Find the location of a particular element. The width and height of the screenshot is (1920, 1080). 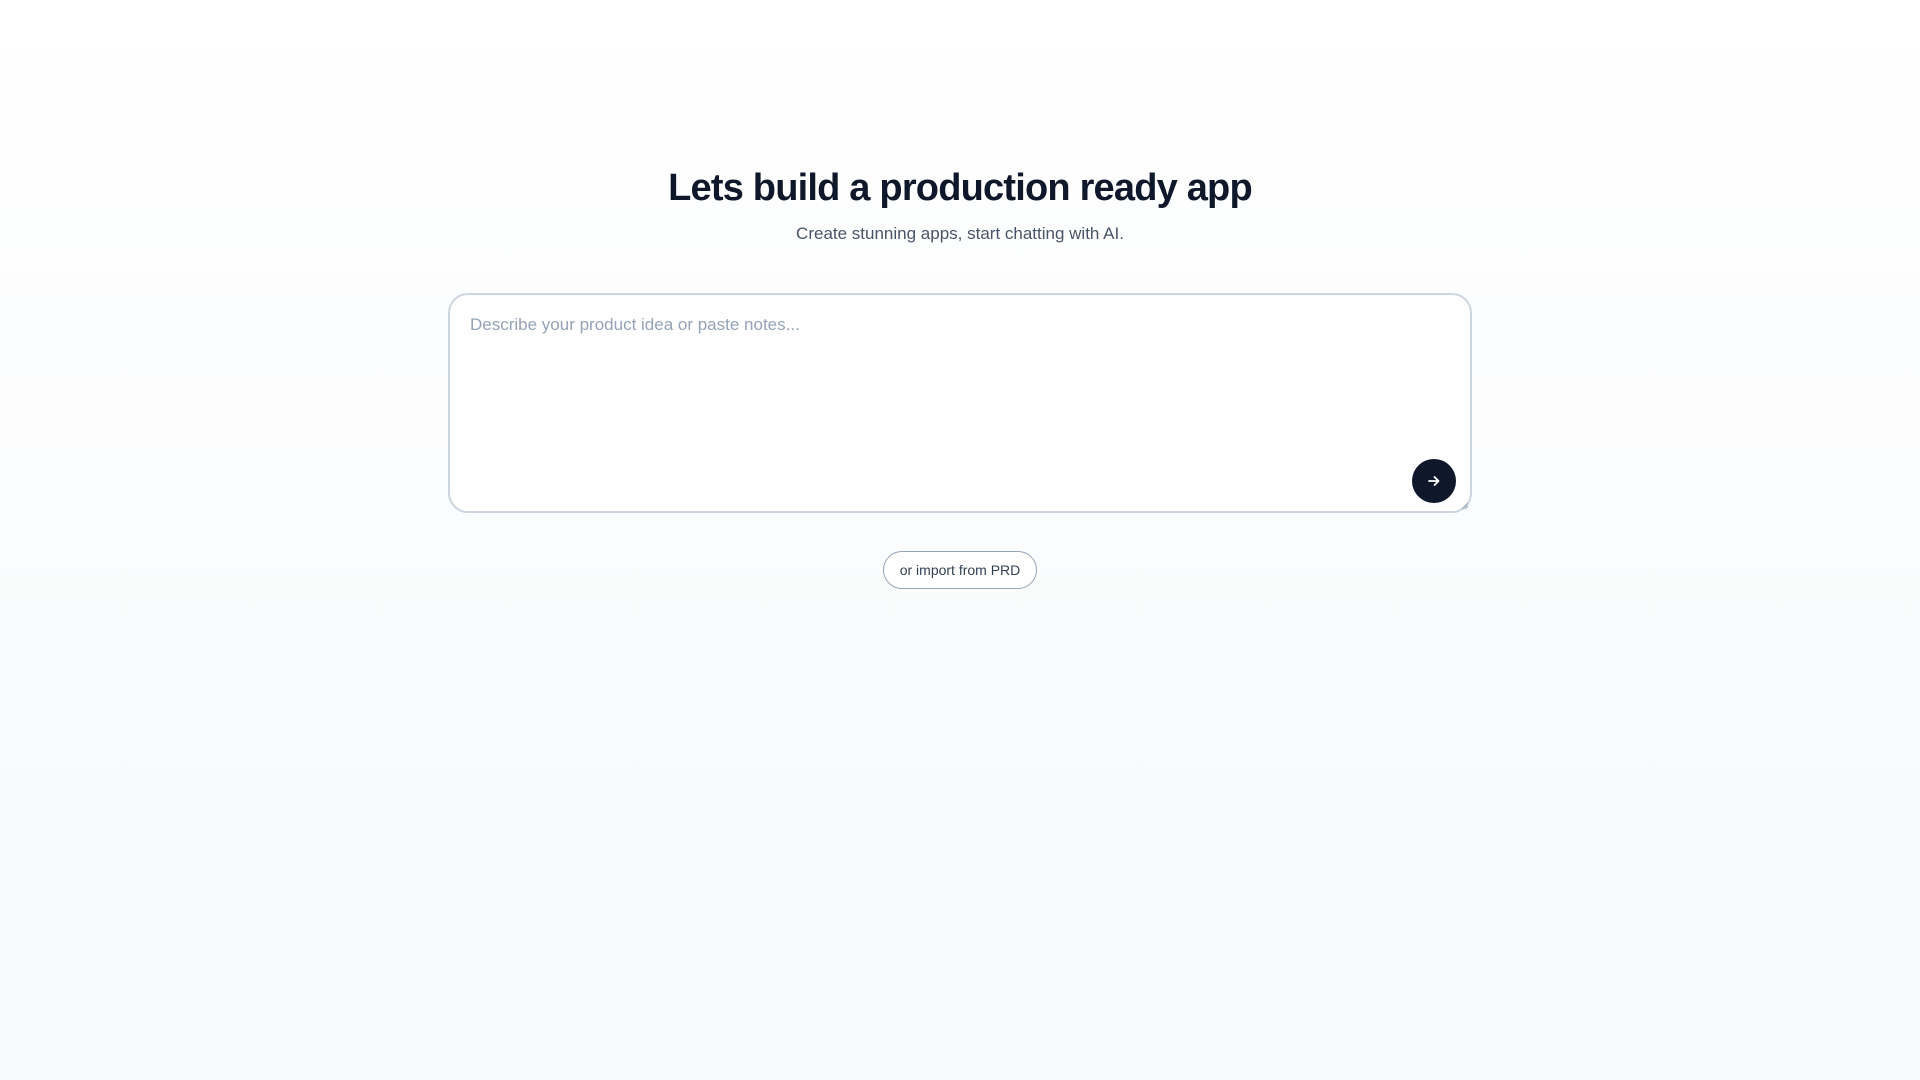

page-title: Lets build a production ready app is located at coordinates (960, 188).